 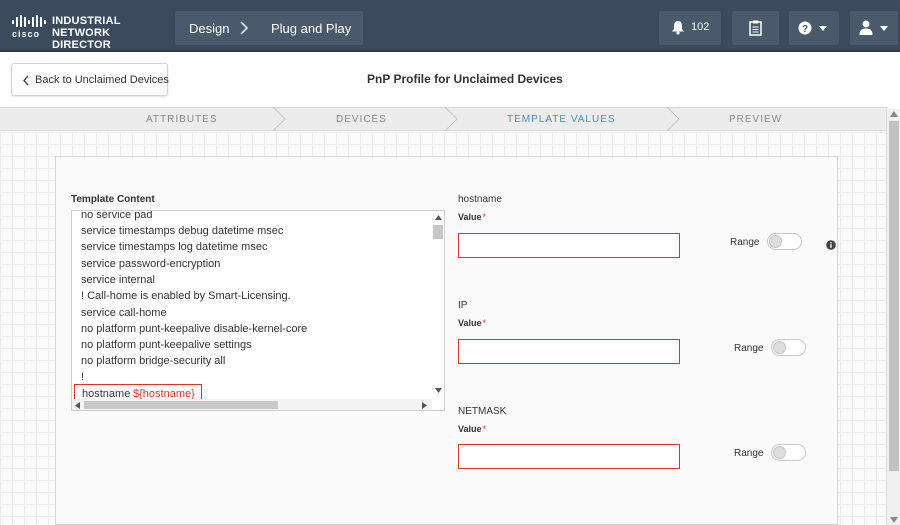 I want to click on template-line: service internal, so click(x=118, y=280).